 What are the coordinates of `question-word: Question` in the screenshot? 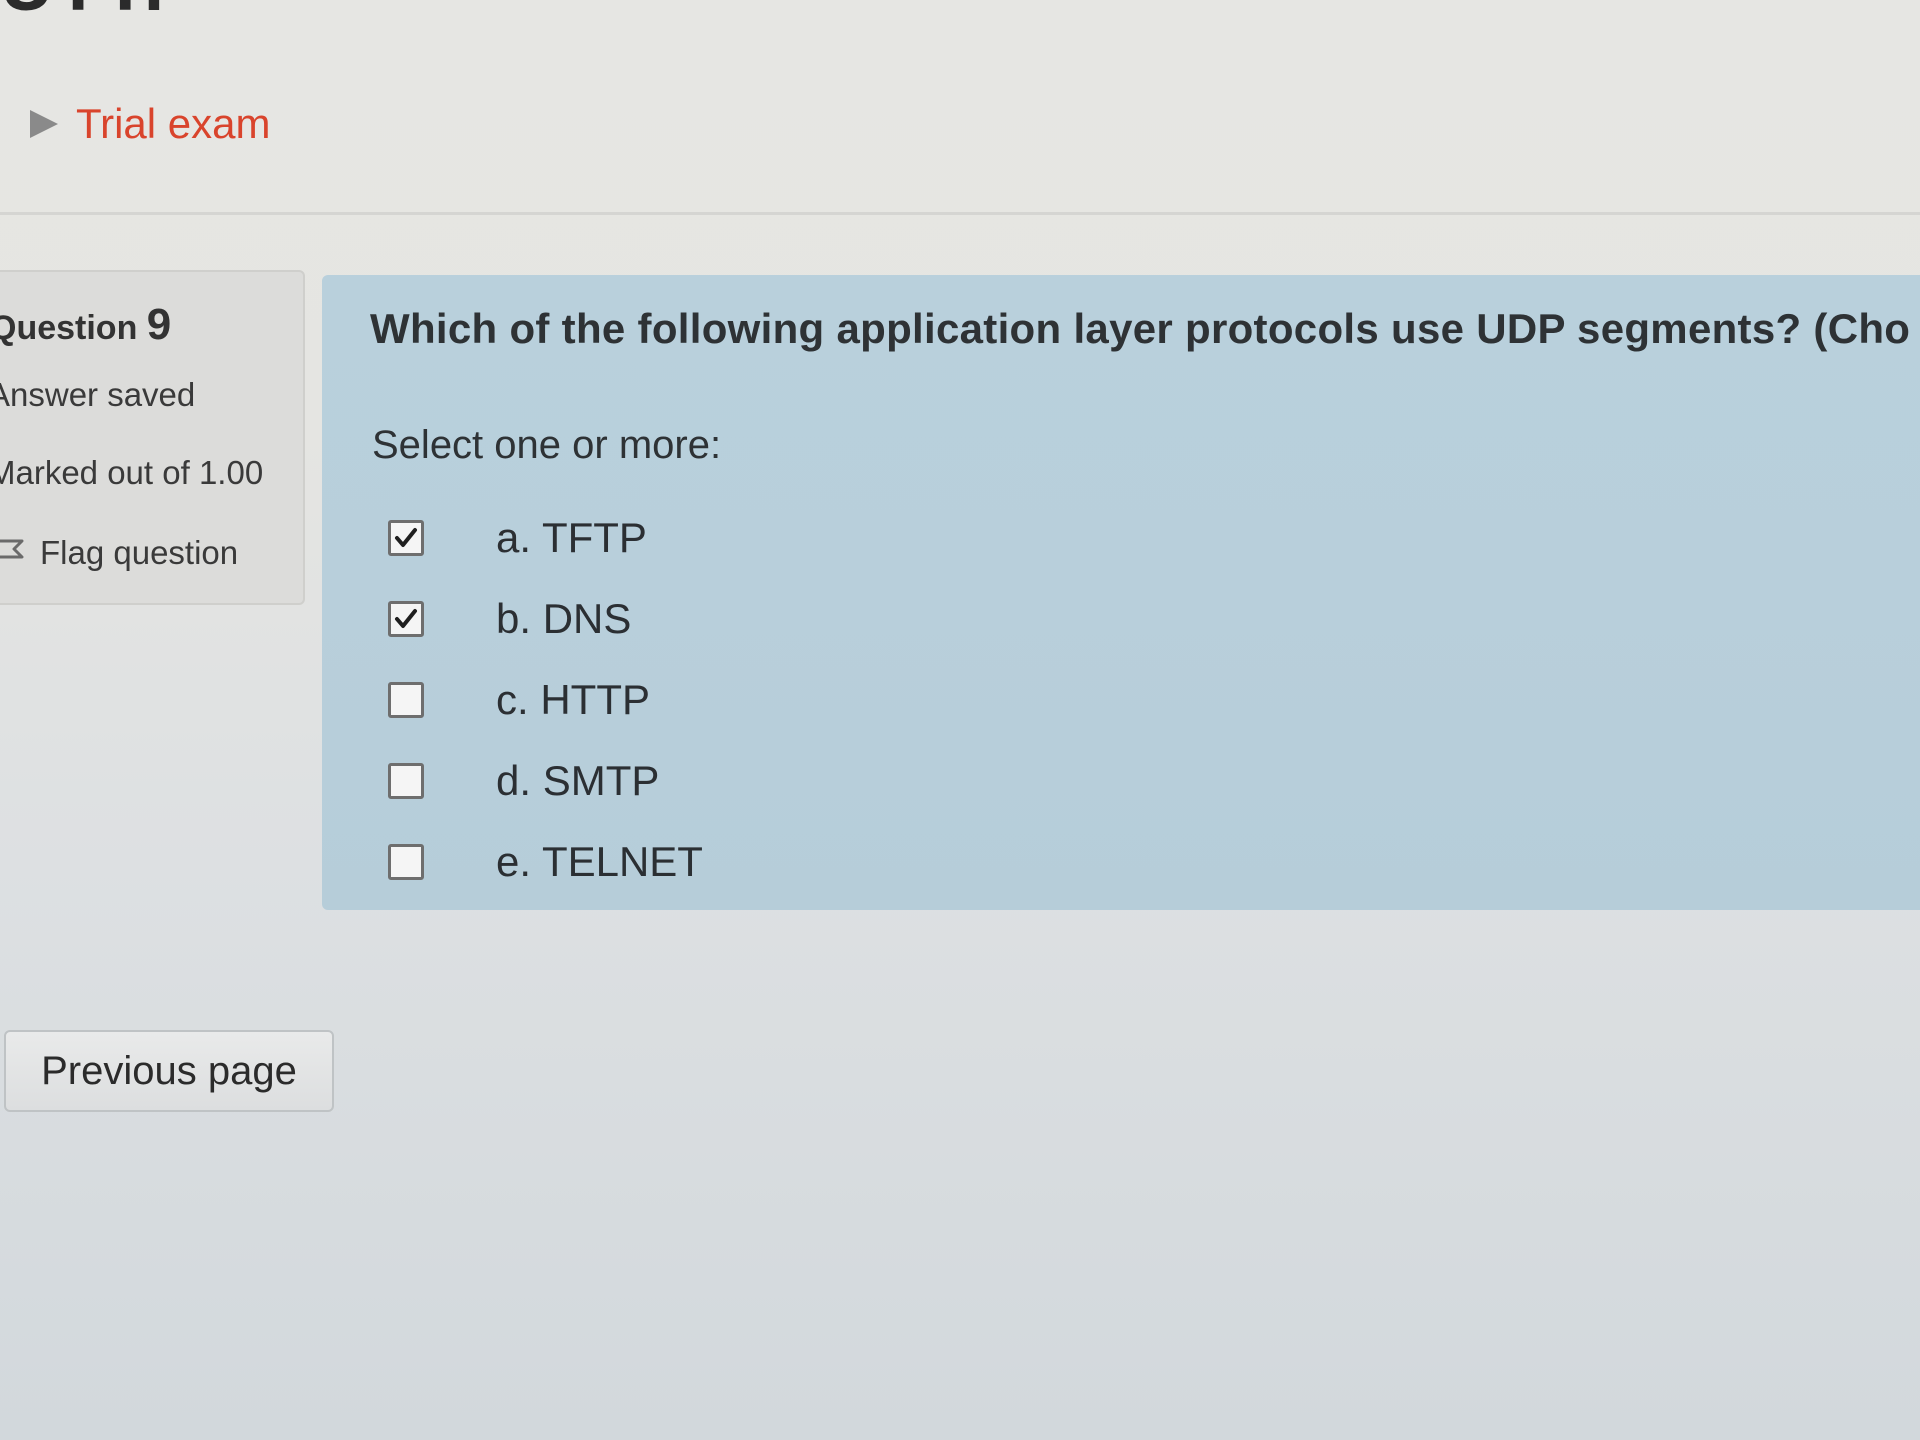 It's located at (69, 328).